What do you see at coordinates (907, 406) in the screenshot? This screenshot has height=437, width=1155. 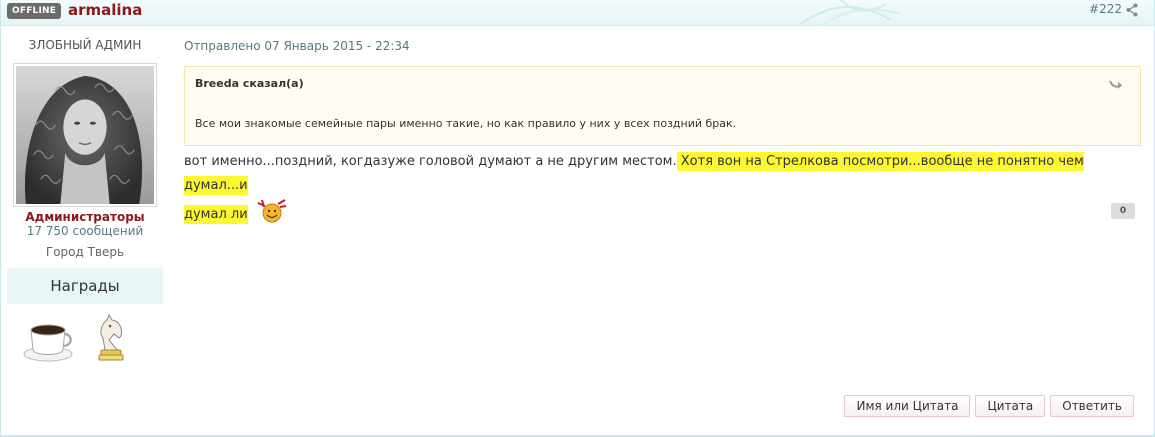 I see `multiquote-button: Имя или Цитата` at bounding box center [907, 406].